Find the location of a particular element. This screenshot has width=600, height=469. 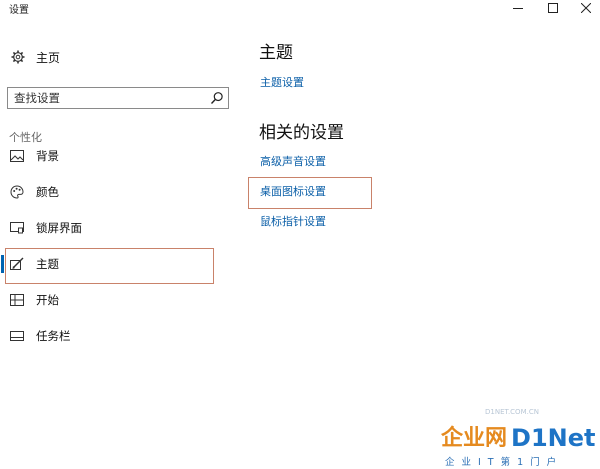

watermark-en: D1Net is located at coordinates (553, 438).